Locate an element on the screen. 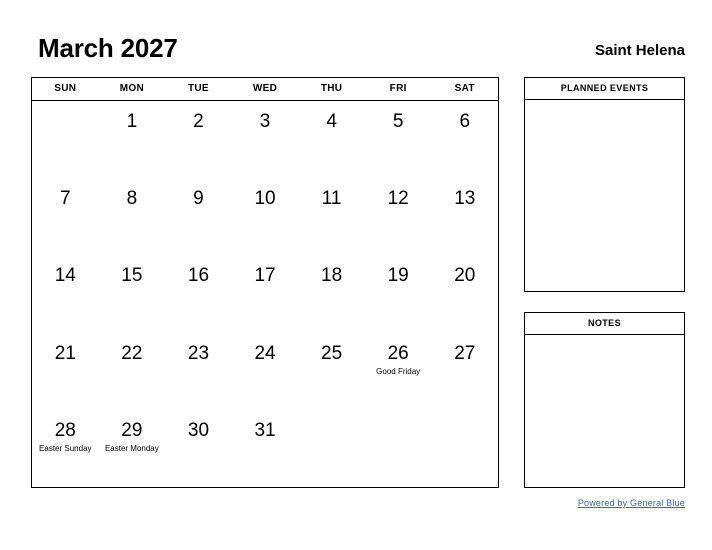  notes-panel: NOTES is located at coordinates (604, 400).